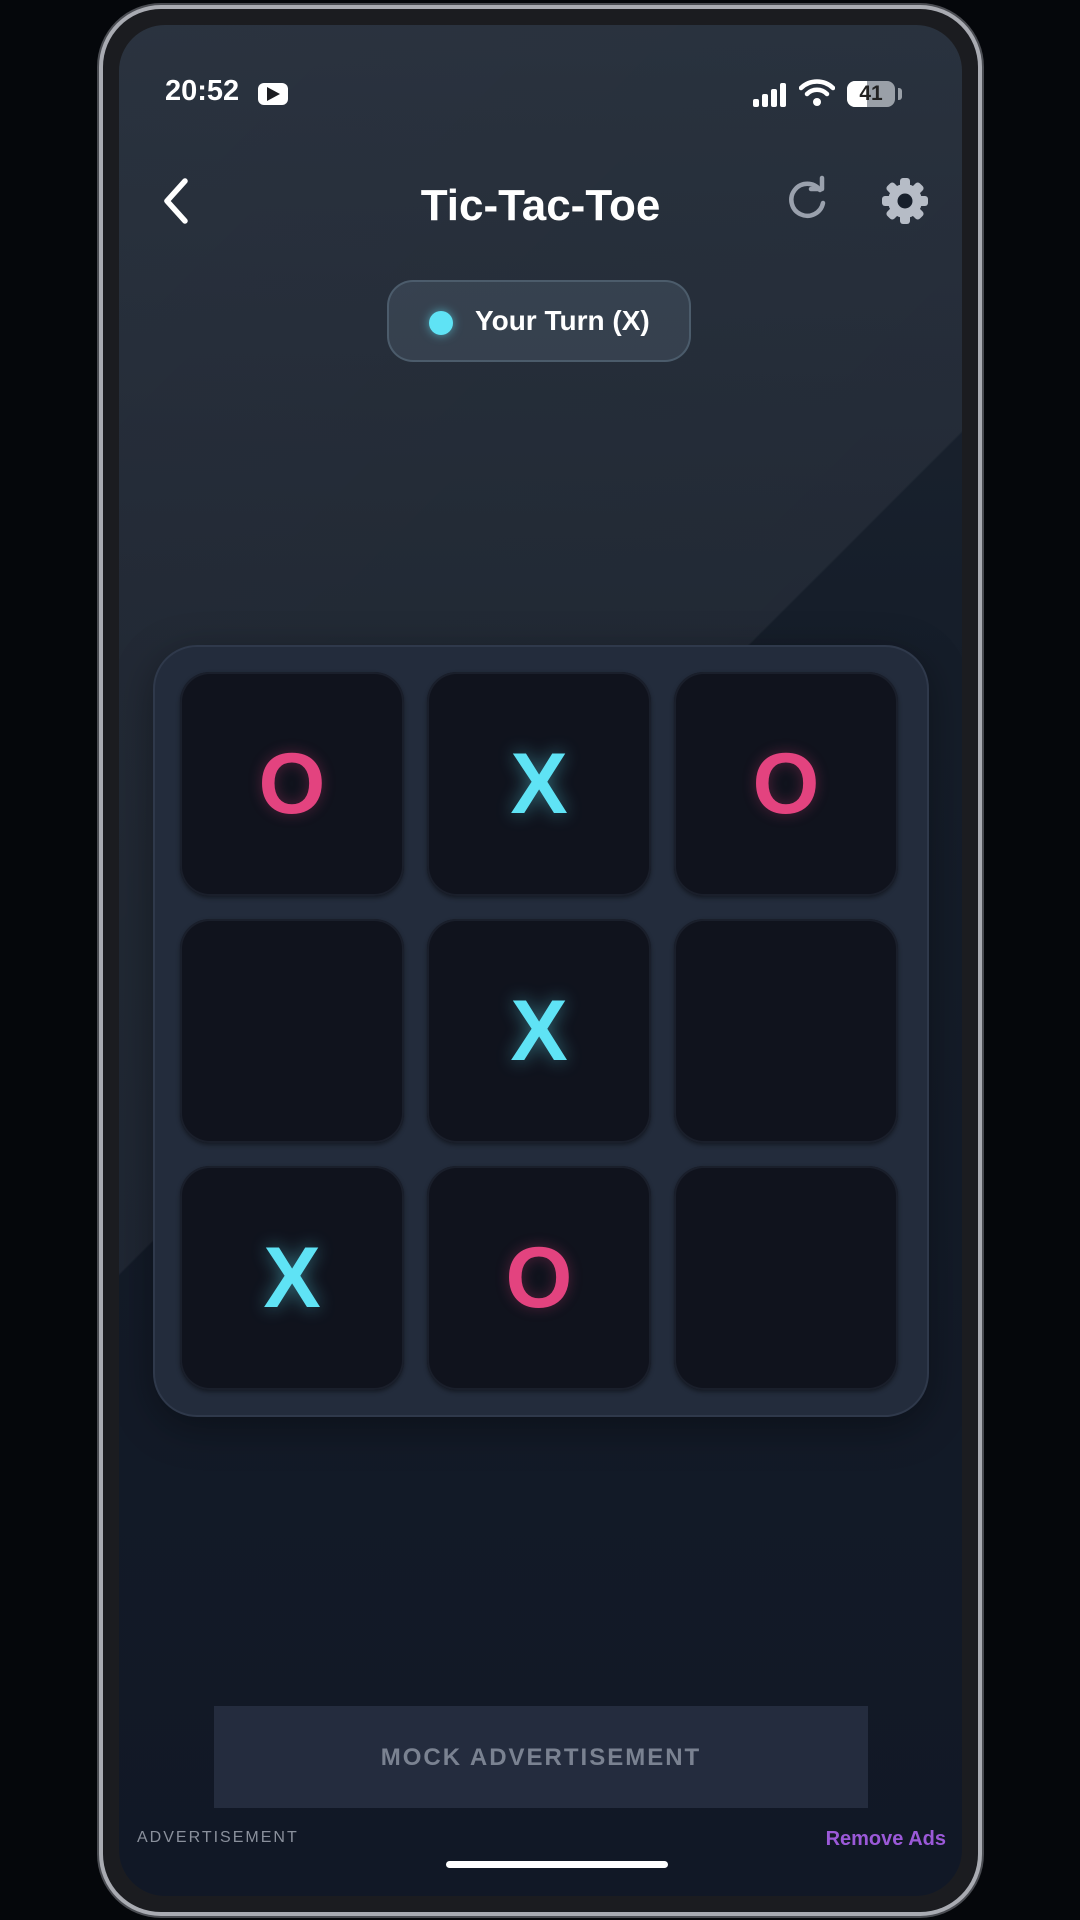 The width and height of the screenshot is (1080, 1920). What do you see at coordinates (886, 1839) in the screenshot?
I see `remove-ads-link: Remove Ads` at bounding box center [886, 1839].